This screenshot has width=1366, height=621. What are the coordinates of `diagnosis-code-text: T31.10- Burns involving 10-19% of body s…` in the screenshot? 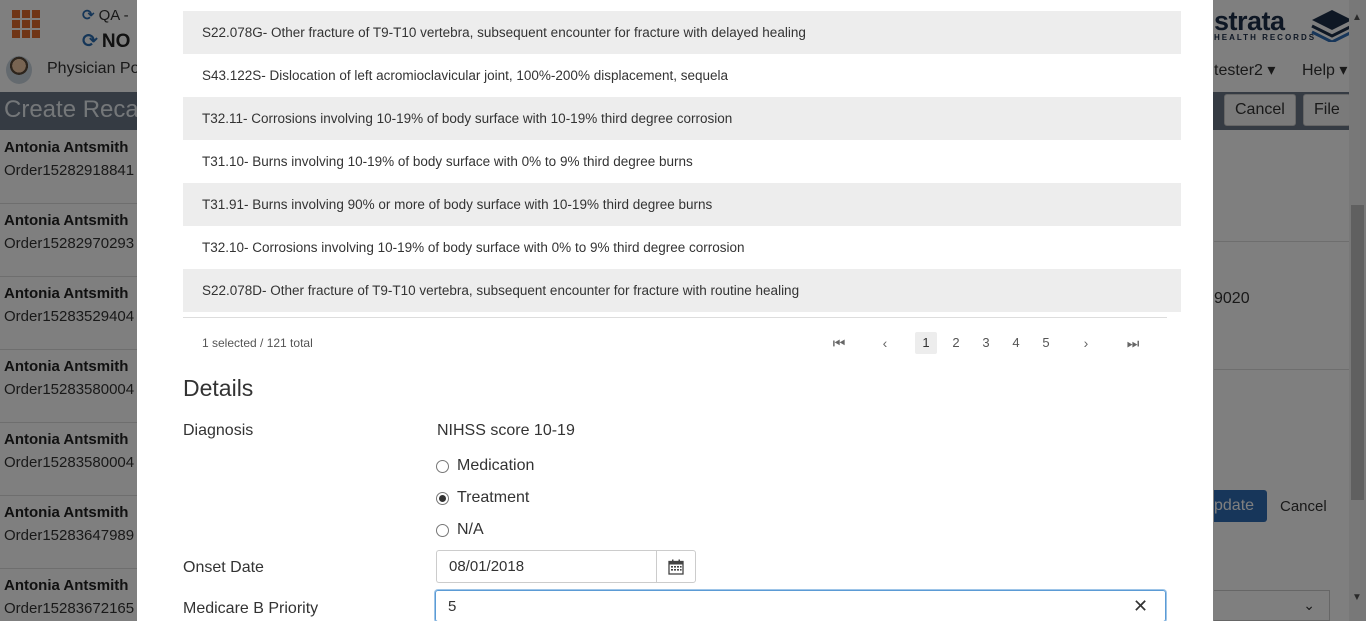 It's located at (447, 161).